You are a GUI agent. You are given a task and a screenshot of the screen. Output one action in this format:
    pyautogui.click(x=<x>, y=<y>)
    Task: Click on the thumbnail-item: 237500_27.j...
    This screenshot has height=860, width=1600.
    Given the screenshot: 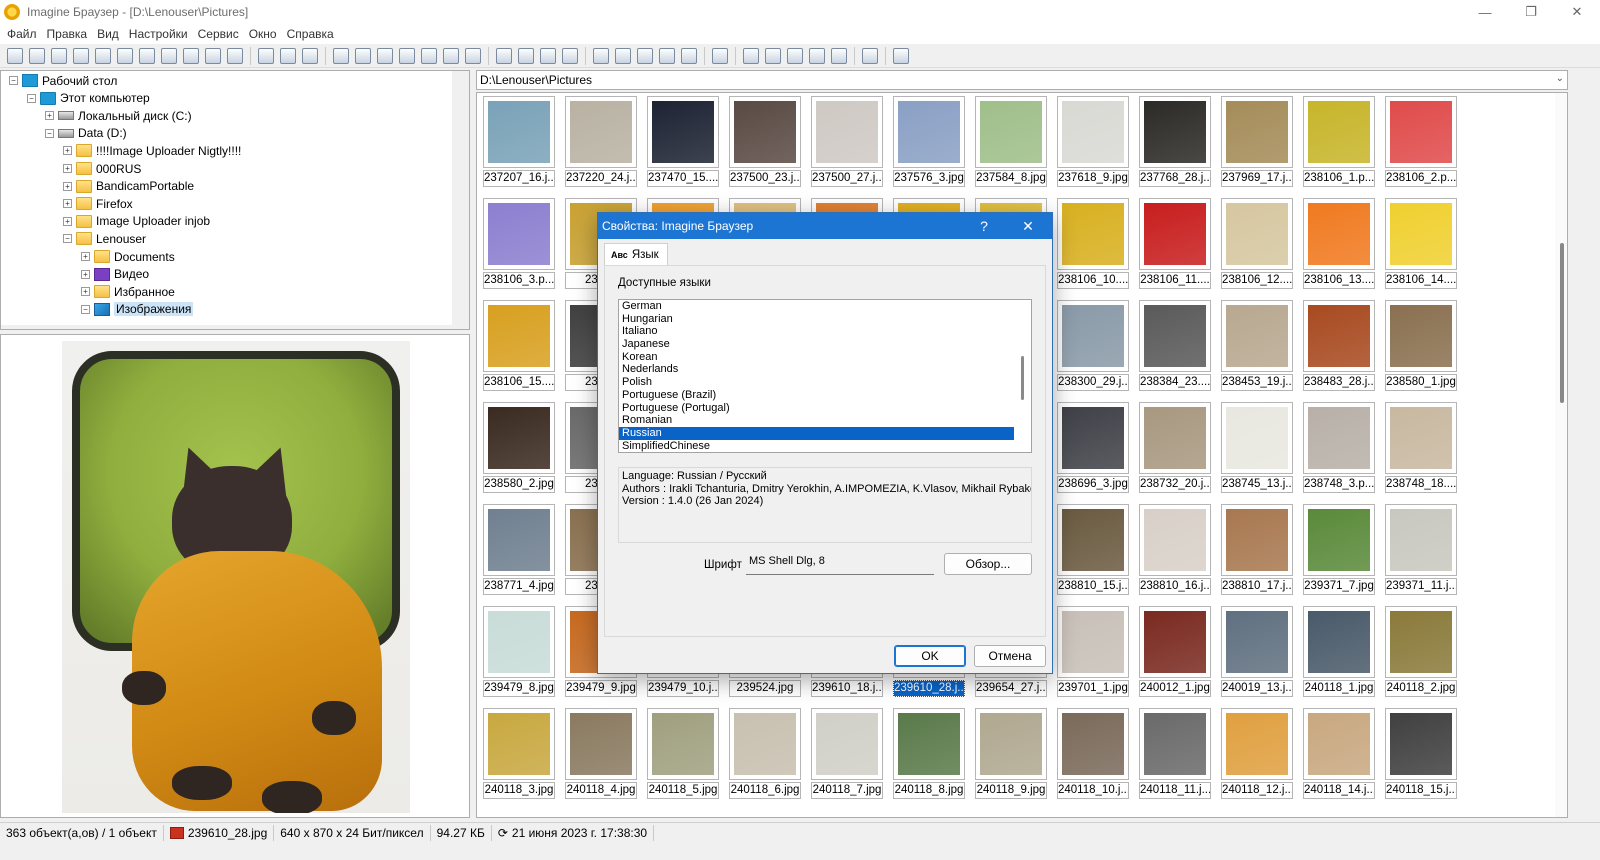 What is the action you would take?
    pyautogui.click(x=847, y=143)
    